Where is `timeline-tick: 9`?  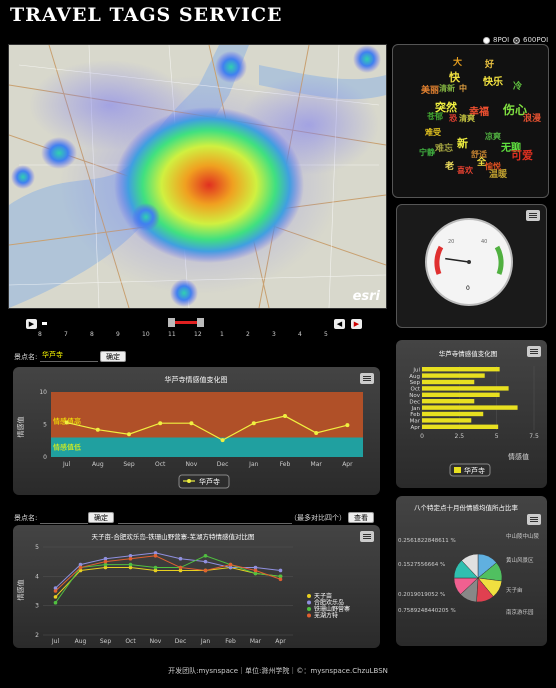 timeline-tick: 9 is located at coordinates (118, 334).